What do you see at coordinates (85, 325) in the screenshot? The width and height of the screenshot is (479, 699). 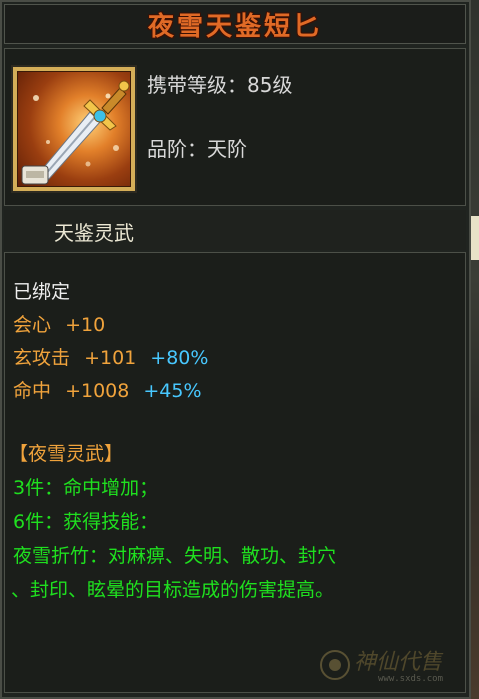 I see `stat-base: +10` at bounding box center [85, 325].